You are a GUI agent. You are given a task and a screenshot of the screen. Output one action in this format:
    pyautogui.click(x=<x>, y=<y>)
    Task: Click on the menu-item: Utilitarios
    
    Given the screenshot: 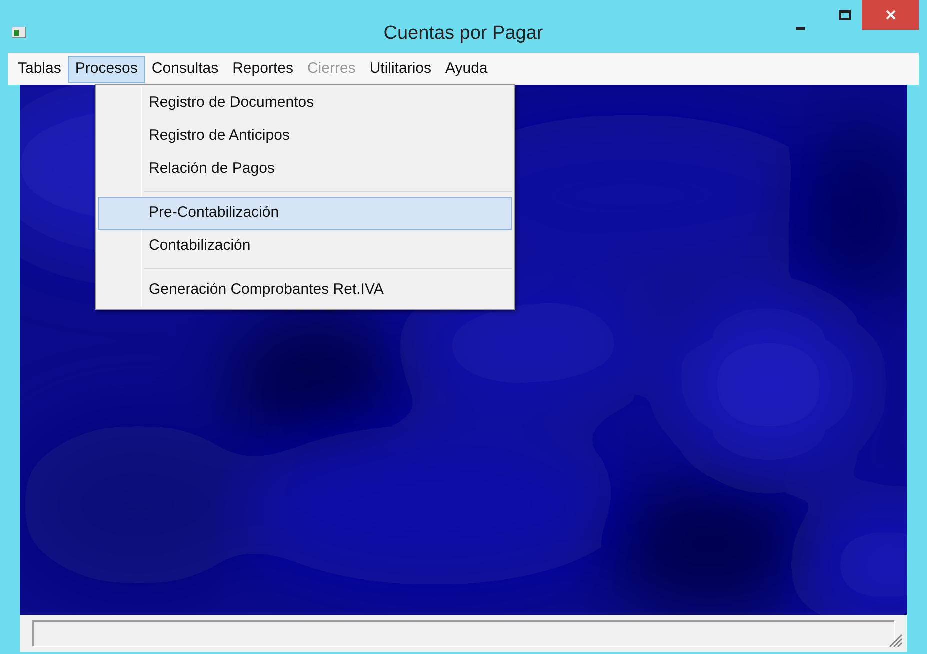 What is the action you would take?
    pyautogui.click(x=400, y=69)
    